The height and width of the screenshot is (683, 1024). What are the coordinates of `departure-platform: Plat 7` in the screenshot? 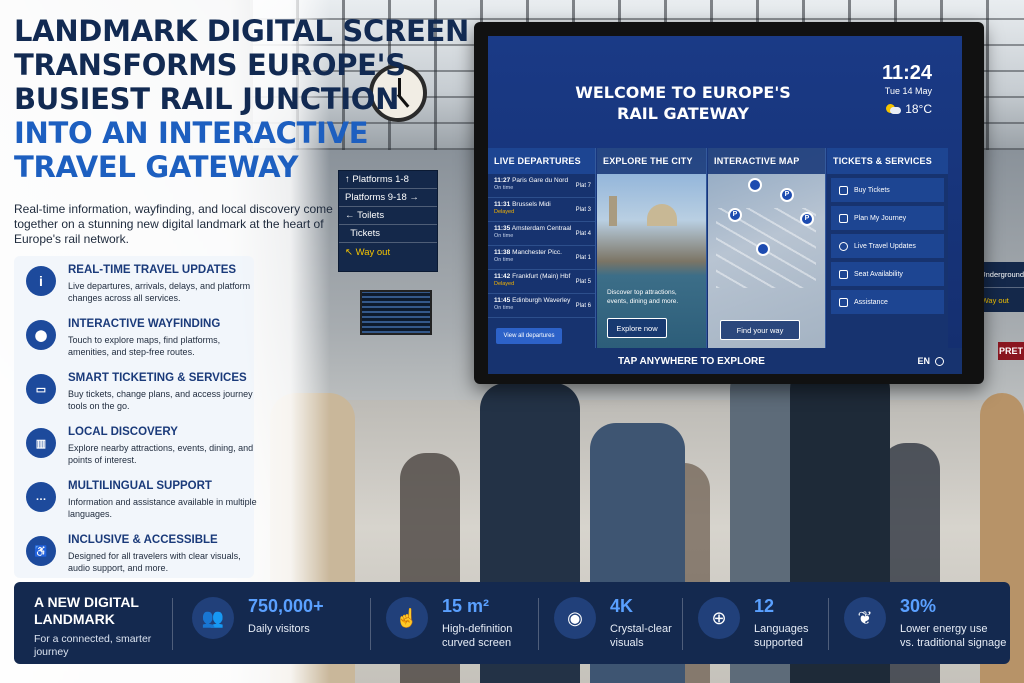 It's located at (583, 186).